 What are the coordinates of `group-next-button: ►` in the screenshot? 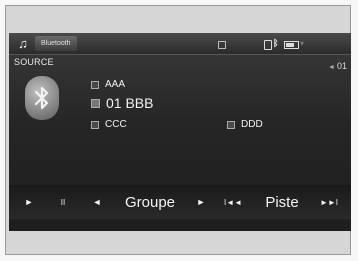 It's located at (201, 202).